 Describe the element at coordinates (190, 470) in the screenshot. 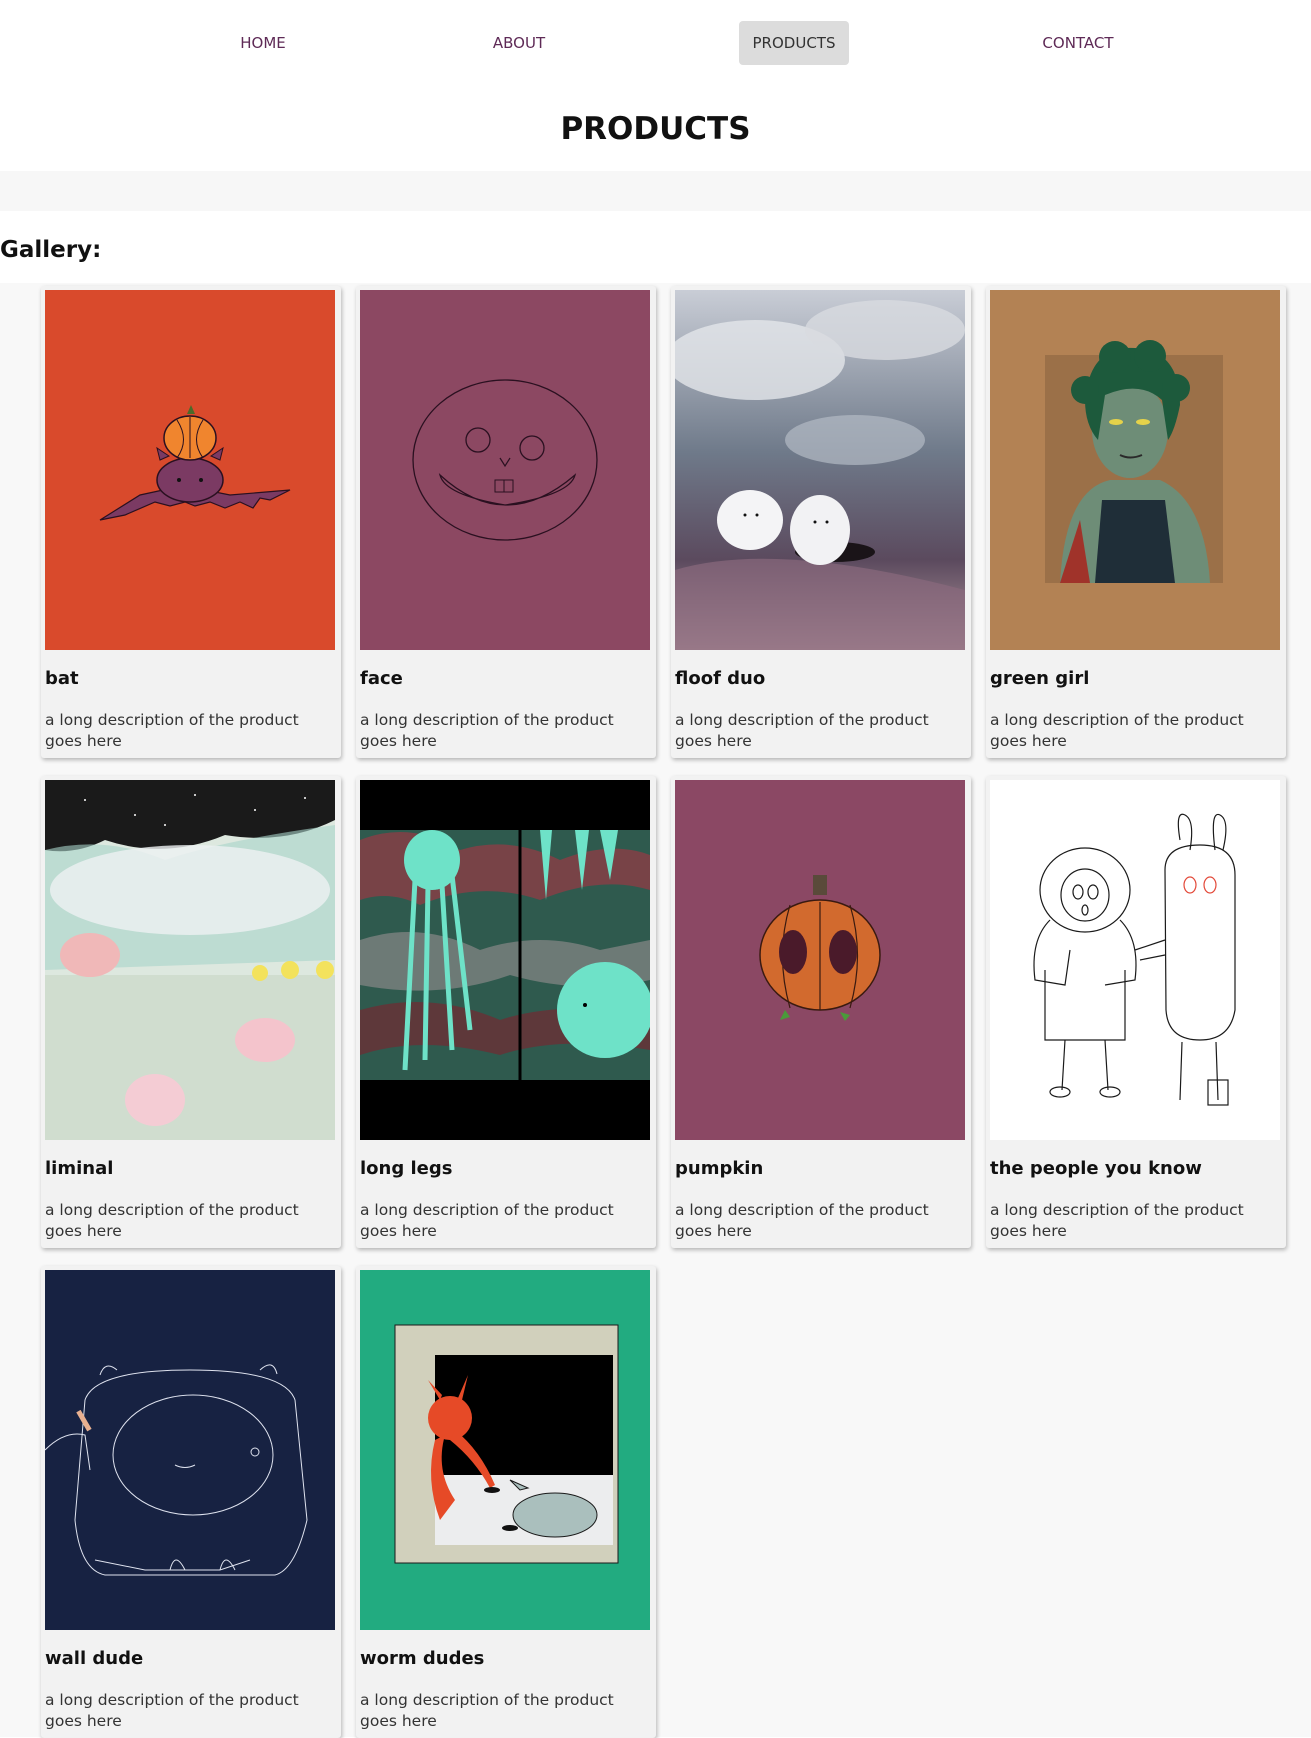

I see `bat-pumpkin-illustration` at that location.